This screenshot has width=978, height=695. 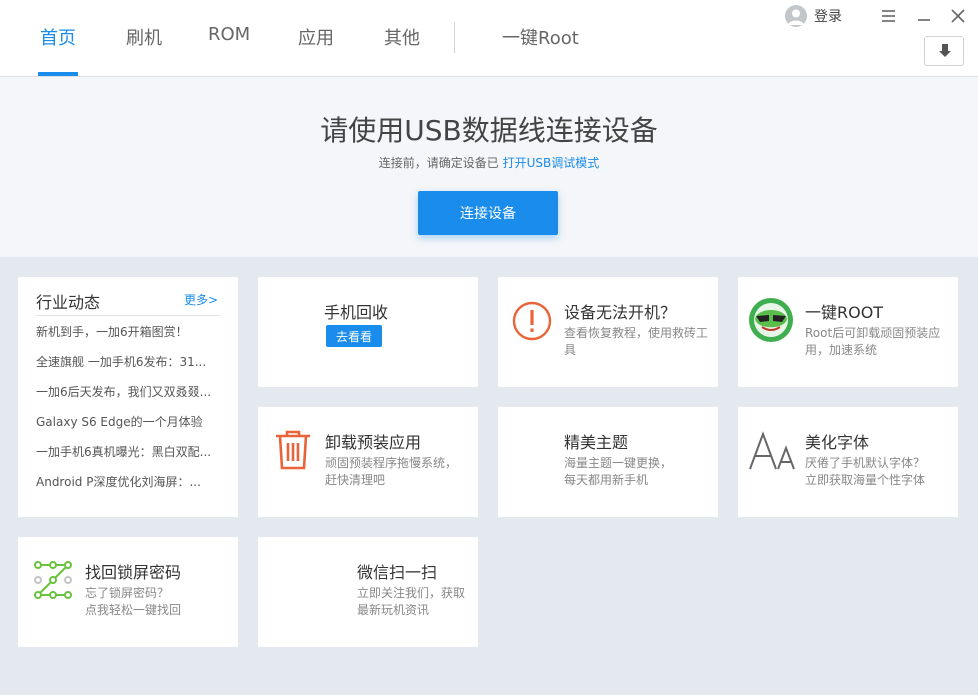 What do you see at coordinates (438, 163) in the screenshot?
I see `connect-hint-text: 连接前，请确定设备已` at bounding box center [438, 163].